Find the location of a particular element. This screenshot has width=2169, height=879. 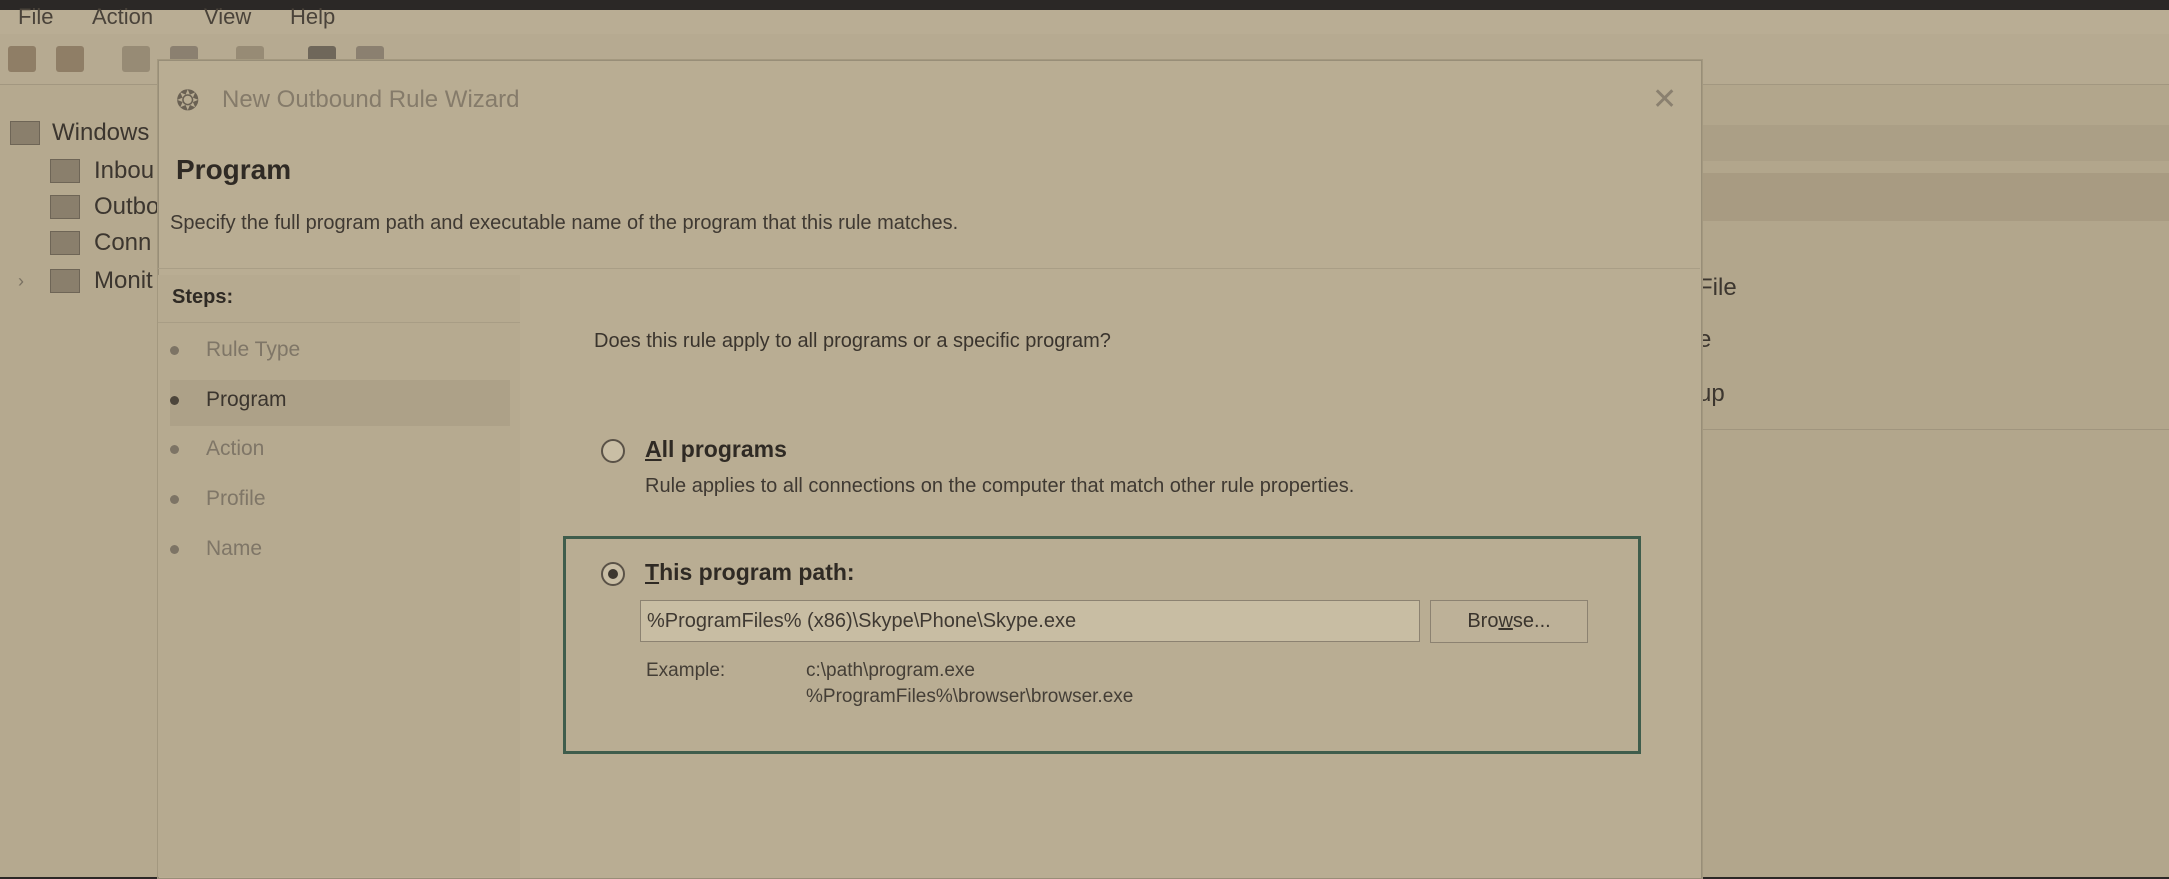

step-label: Profile is located at coordinates (236, 498).